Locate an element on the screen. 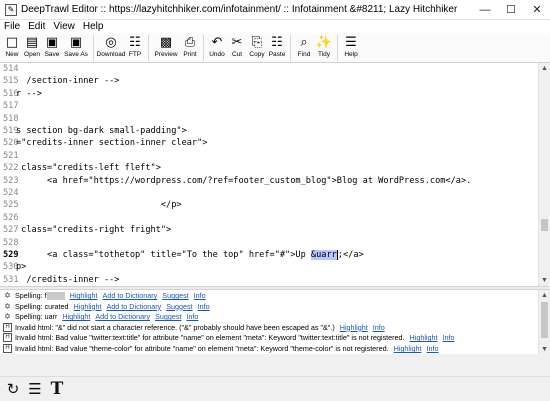 The height and width of the screenshot is (401, 550). refresh-icon: ↻ is located at coordinates (13, 389).